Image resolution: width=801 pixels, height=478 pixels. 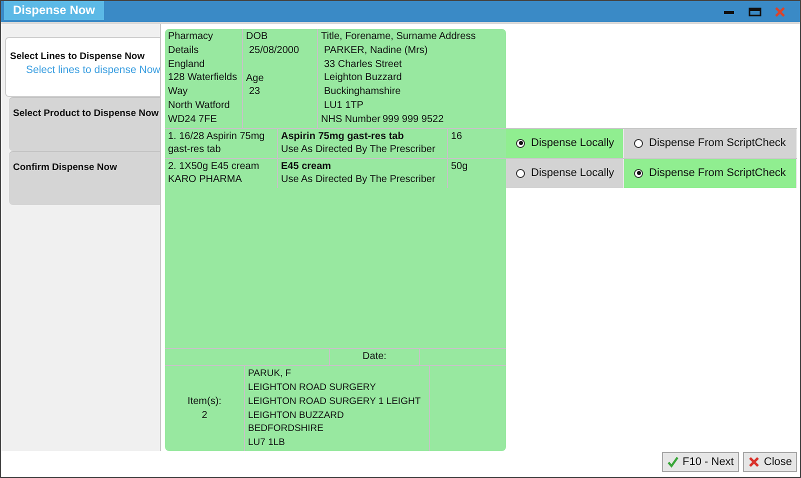 I want to click on window-title: Dispense Now, so click(x=54, y=10).